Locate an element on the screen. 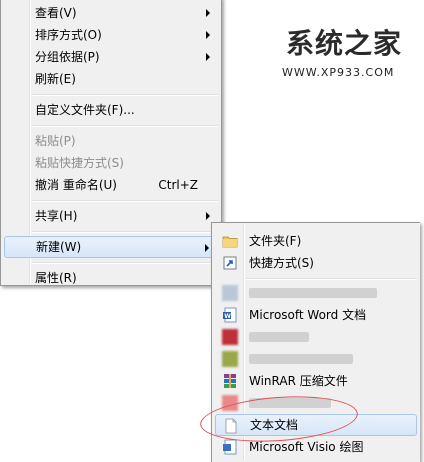 Image resolution: width=424 pixels, height=462 pixels. watermark-logo: 系统之家 WWW.XP933.COM is located at coordinates (347, 50).